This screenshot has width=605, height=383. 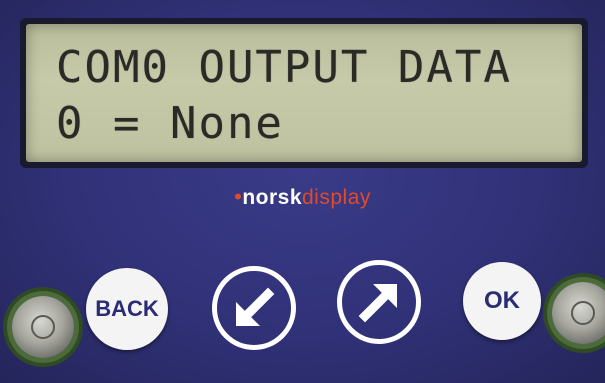 I want to click on brand-name-norsk: norsk, so click(x=272, y=197).